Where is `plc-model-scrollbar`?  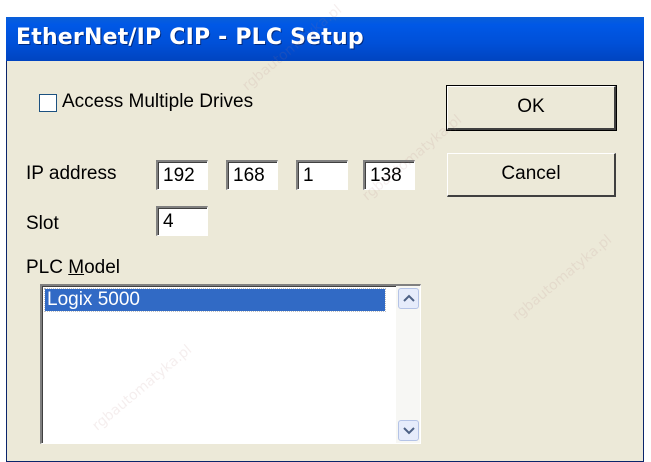 plc-model-scrollbar is located at coordinates (408, 364).